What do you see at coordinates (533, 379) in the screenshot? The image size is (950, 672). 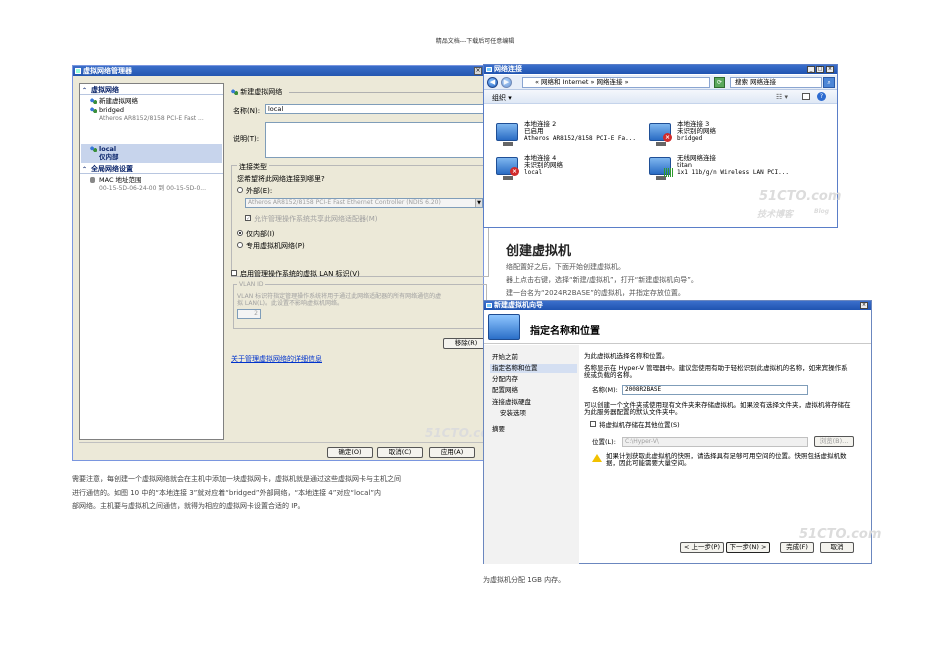 I see `wizard-step: 分配内存` at bounding box center [533, 379].